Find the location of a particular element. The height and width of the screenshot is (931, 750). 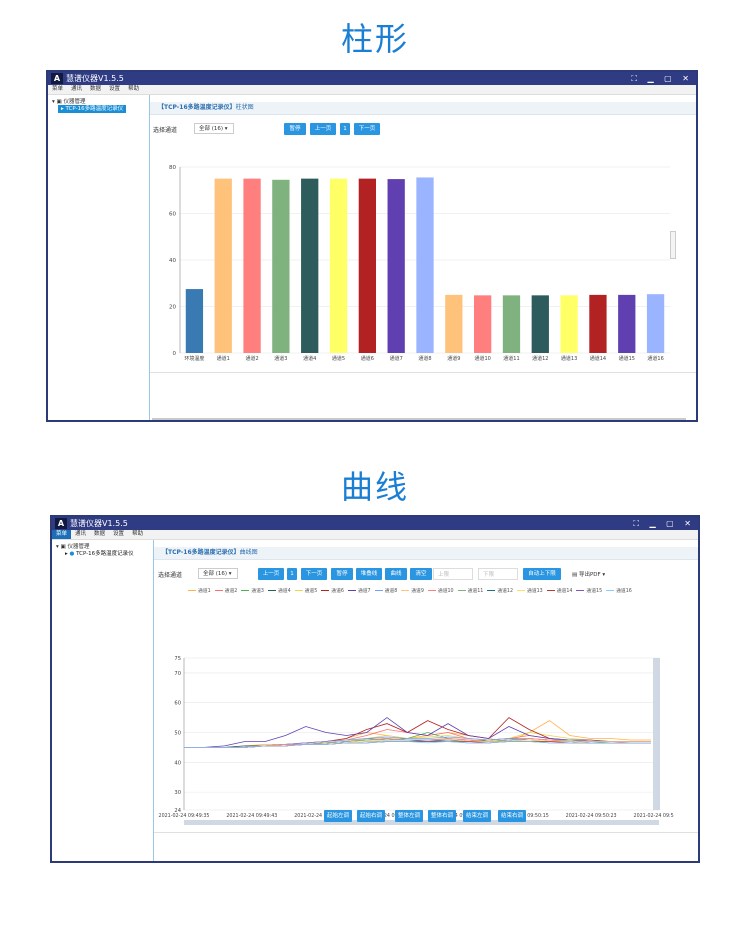

legend-item: 通道9 is located at coordinates (412, 590).